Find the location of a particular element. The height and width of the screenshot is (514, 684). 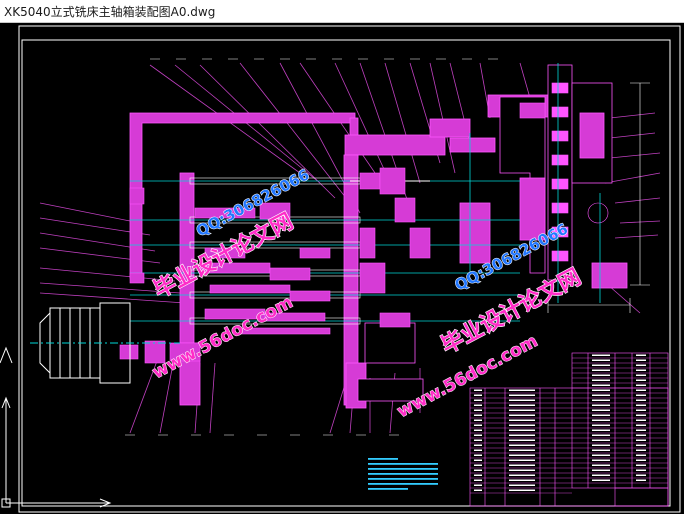

watermark-site-1: www.56doc.com is located at coordinates (222, 337).